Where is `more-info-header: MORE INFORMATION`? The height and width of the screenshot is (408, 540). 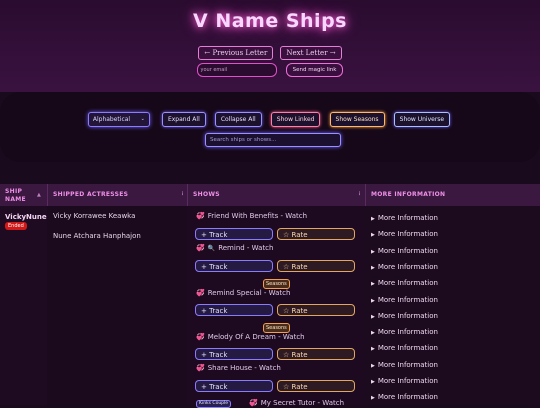
more-info-header: MORE INFORMATION is located at coordinates (408, 194).